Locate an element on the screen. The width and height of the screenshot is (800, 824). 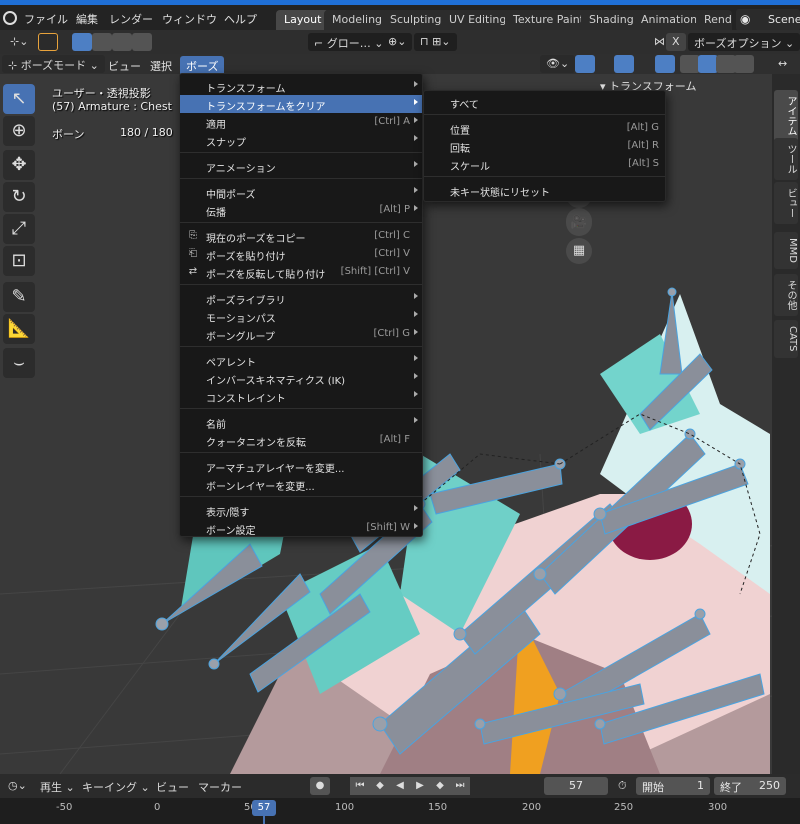
menu-item-motion-paths: モーションパス is located at coordinates (301, 316).